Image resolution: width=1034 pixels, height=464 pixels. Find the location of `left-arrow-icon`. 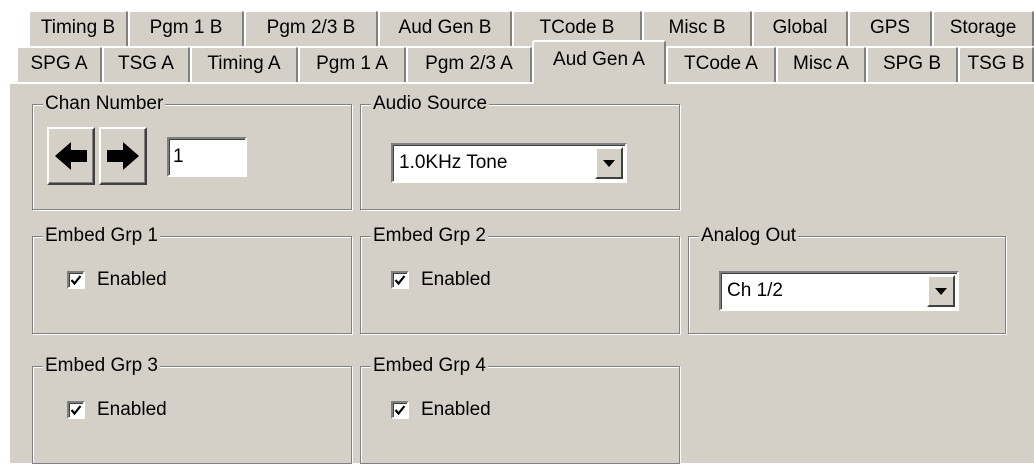

left-arrow-icon is located at coordinates (71, 156).